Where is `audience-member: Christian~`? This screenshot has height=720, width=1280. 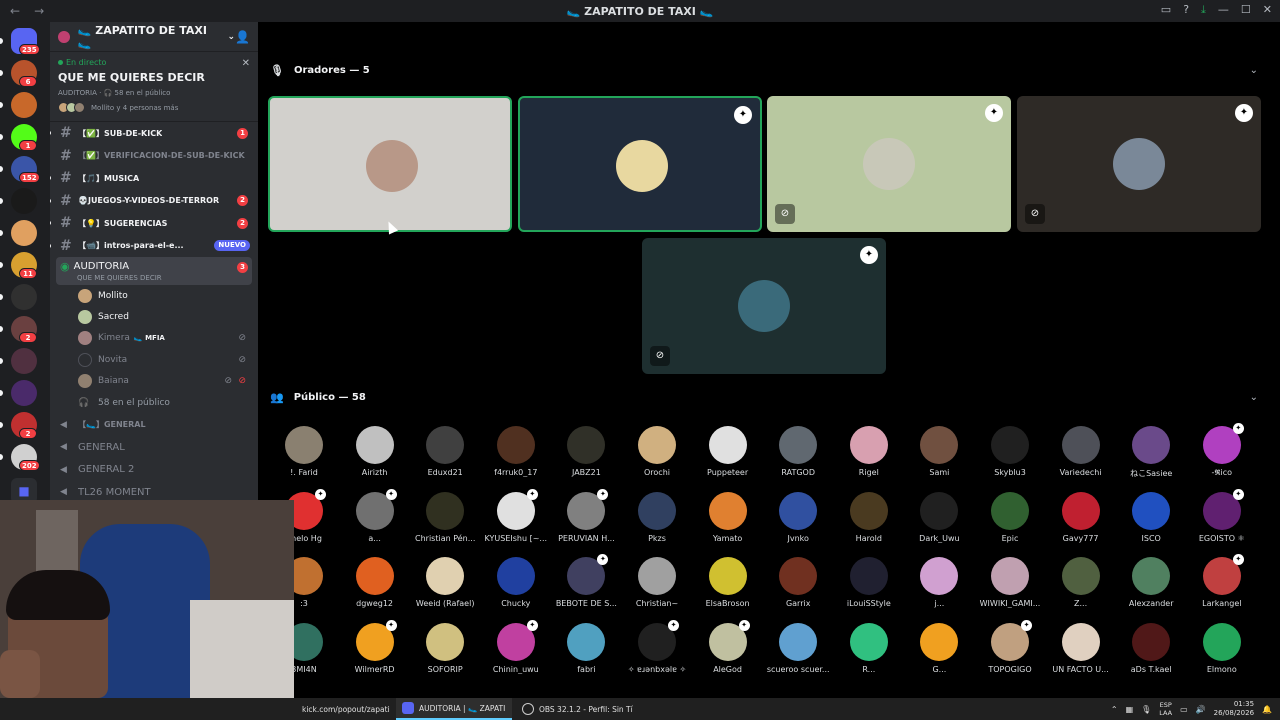
audience-member: Christian~ is located at coordinates (657, 582).